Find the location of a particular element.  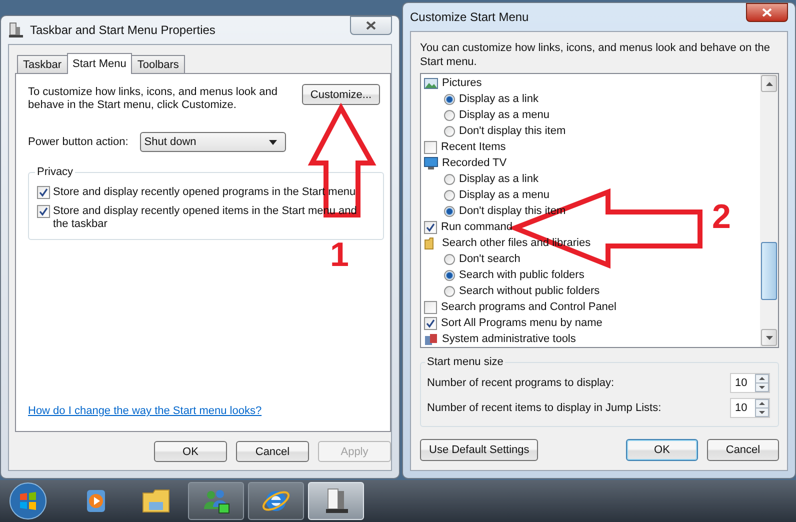

radio-label: Don't search is located at coordinates (489, 259).